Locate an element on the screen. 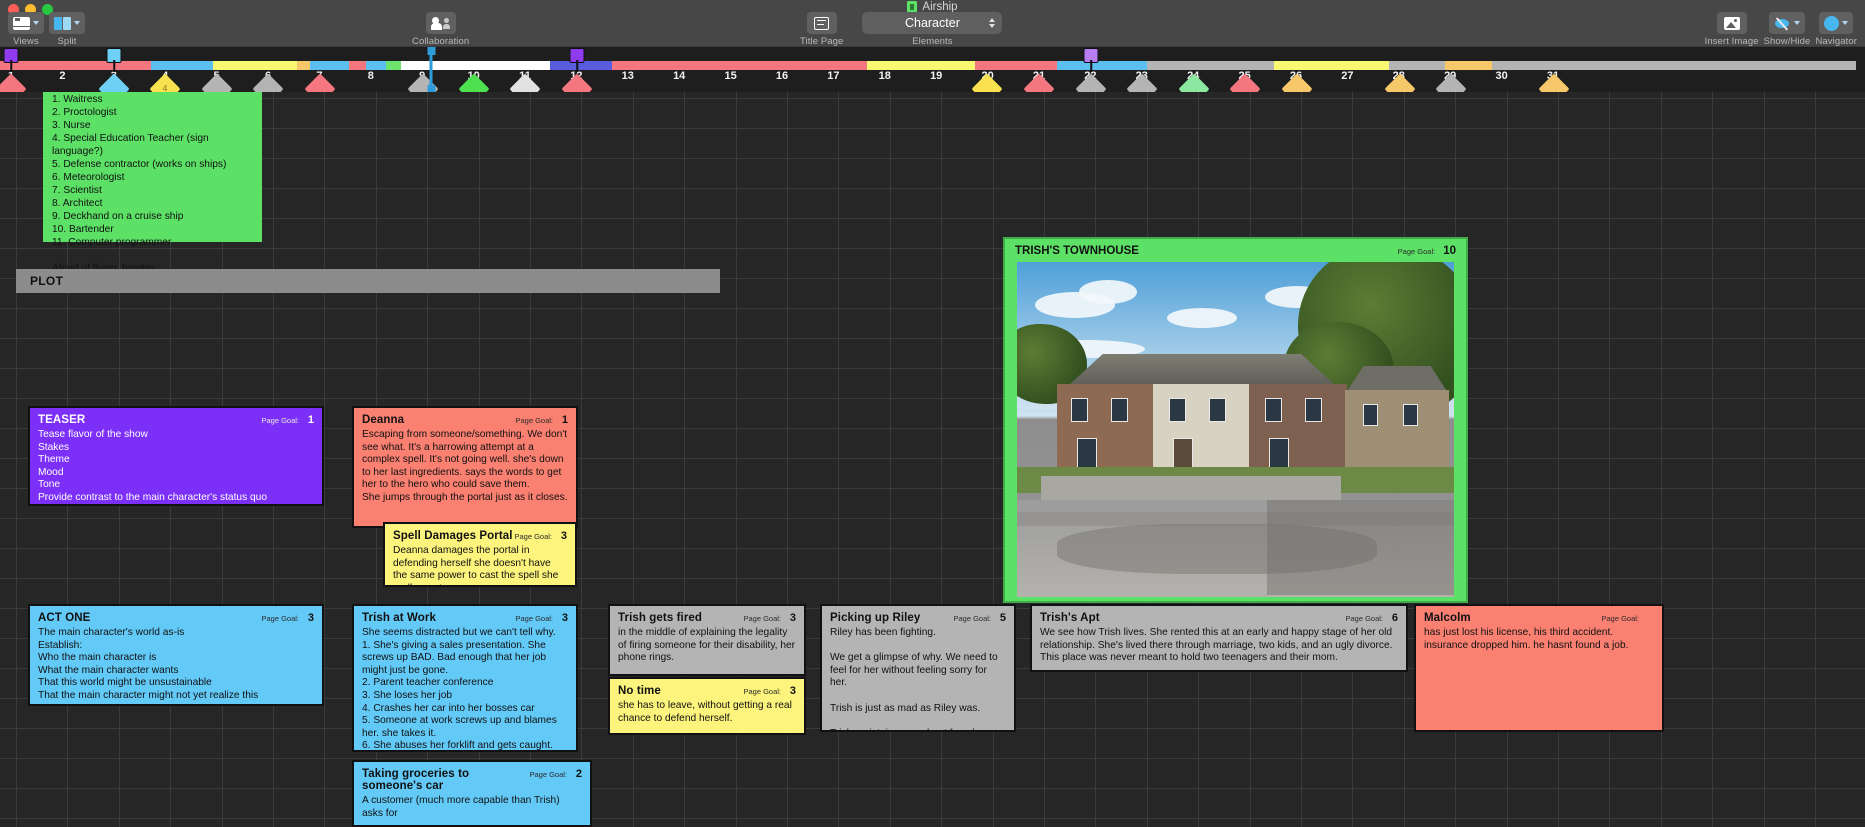 The image size is (1865, 827). index-card-title: Malcolm is located at coordinates (1512, 618).